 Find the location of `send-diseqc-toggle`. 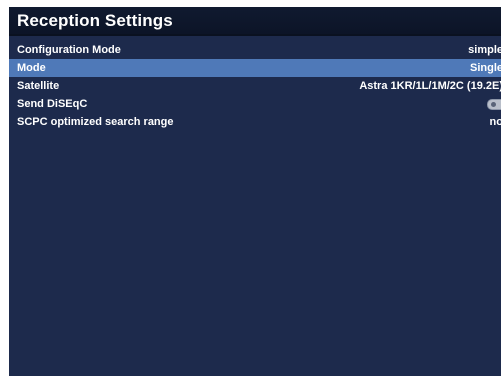

send-diseqc-toggle is located at coordinates (494, 104).